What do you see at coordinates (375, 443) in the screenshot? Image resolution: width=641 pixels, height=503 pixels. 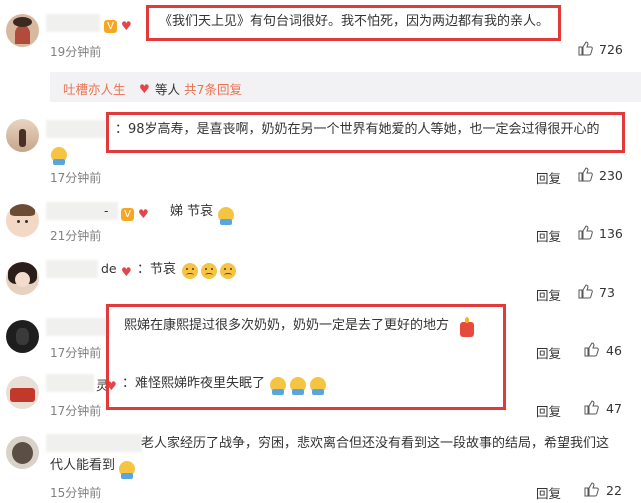 I see `comment-text: 老人家经历了战争，穷困，悲欢离合但还没有看到这一段故事的结局，希望我们这` at bounding box center [375, 443].